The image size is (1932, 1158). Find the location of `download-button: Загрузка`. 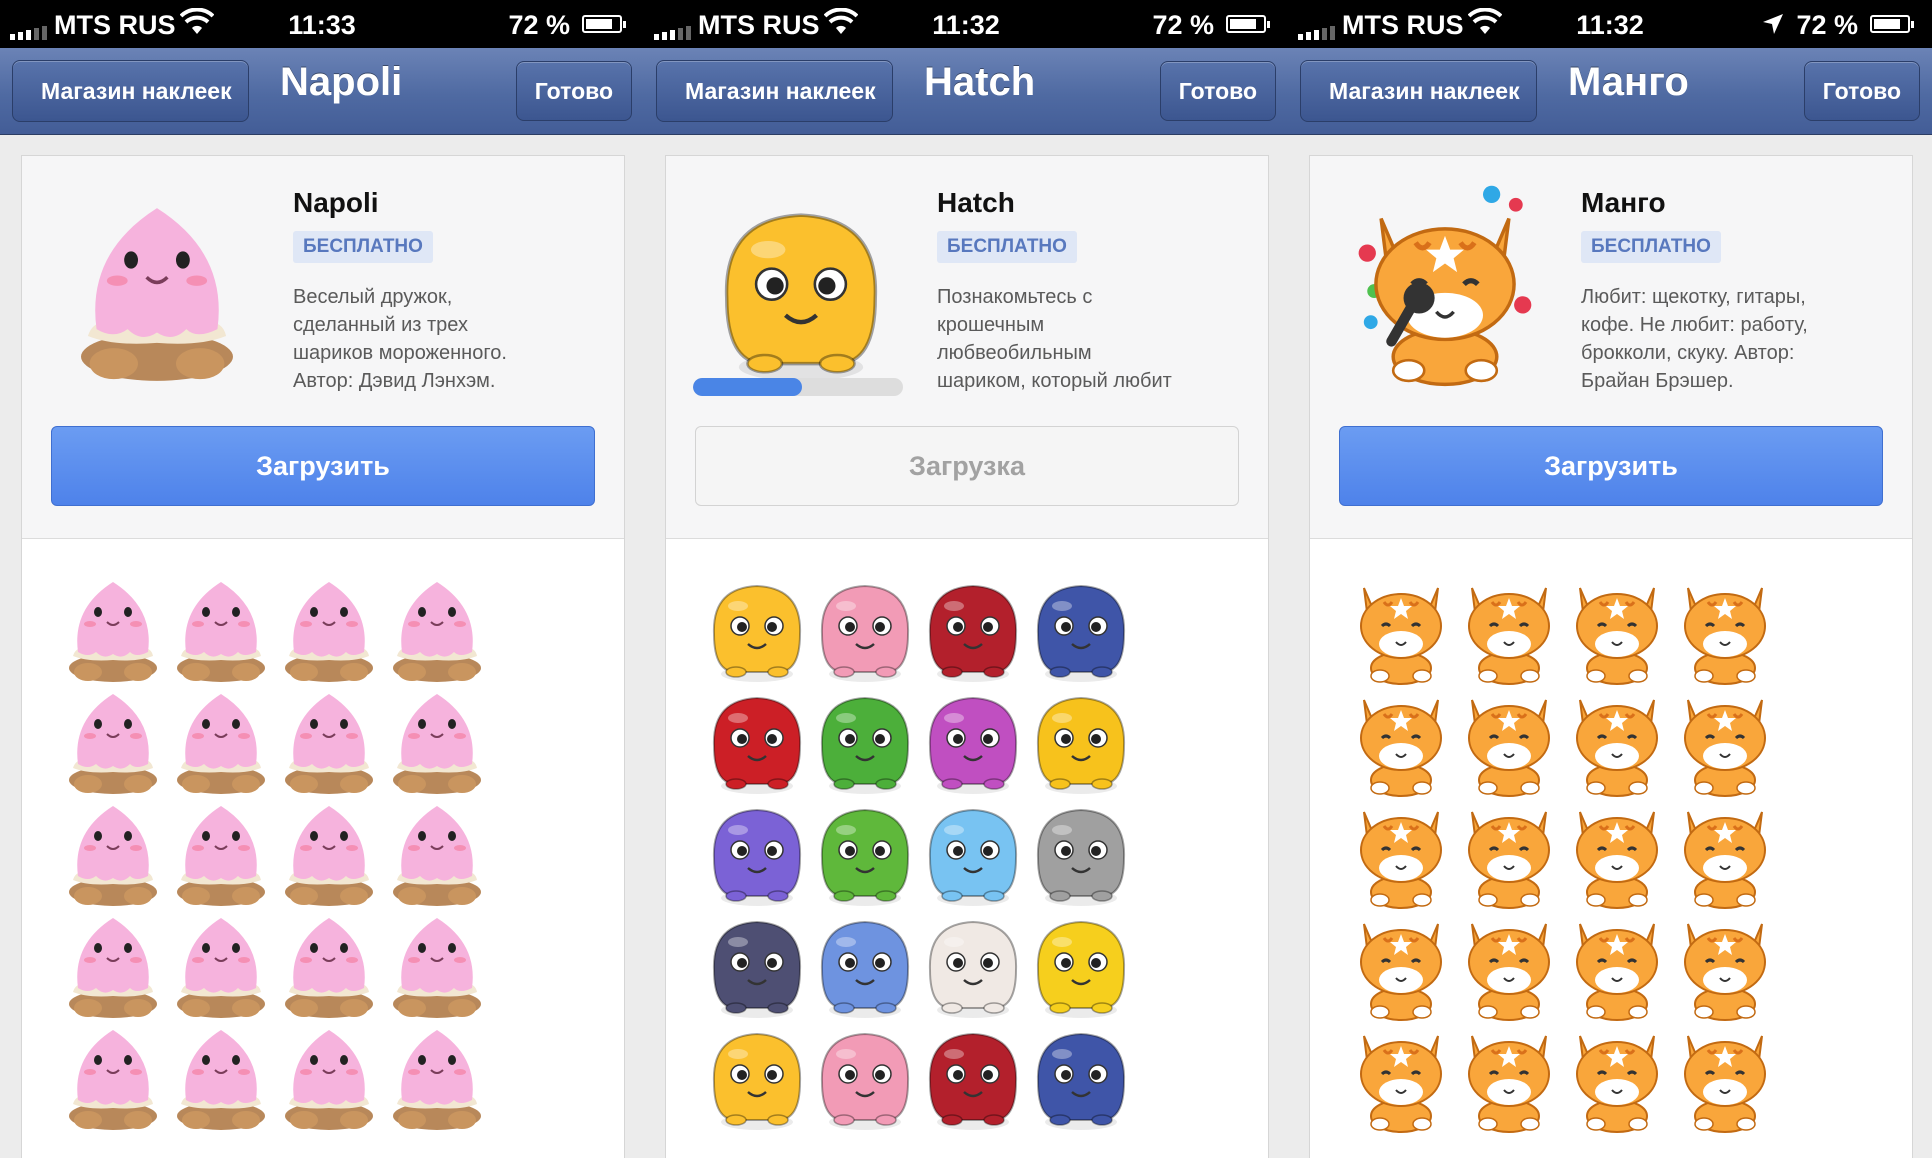

download-button: Загрузка is located at coordinates (967, 466).